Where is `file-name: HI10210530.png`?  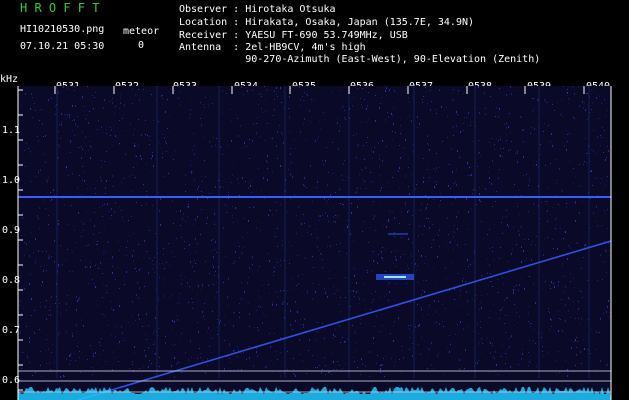 file-name: HI10210530.png is located at coordinates (62, 29).